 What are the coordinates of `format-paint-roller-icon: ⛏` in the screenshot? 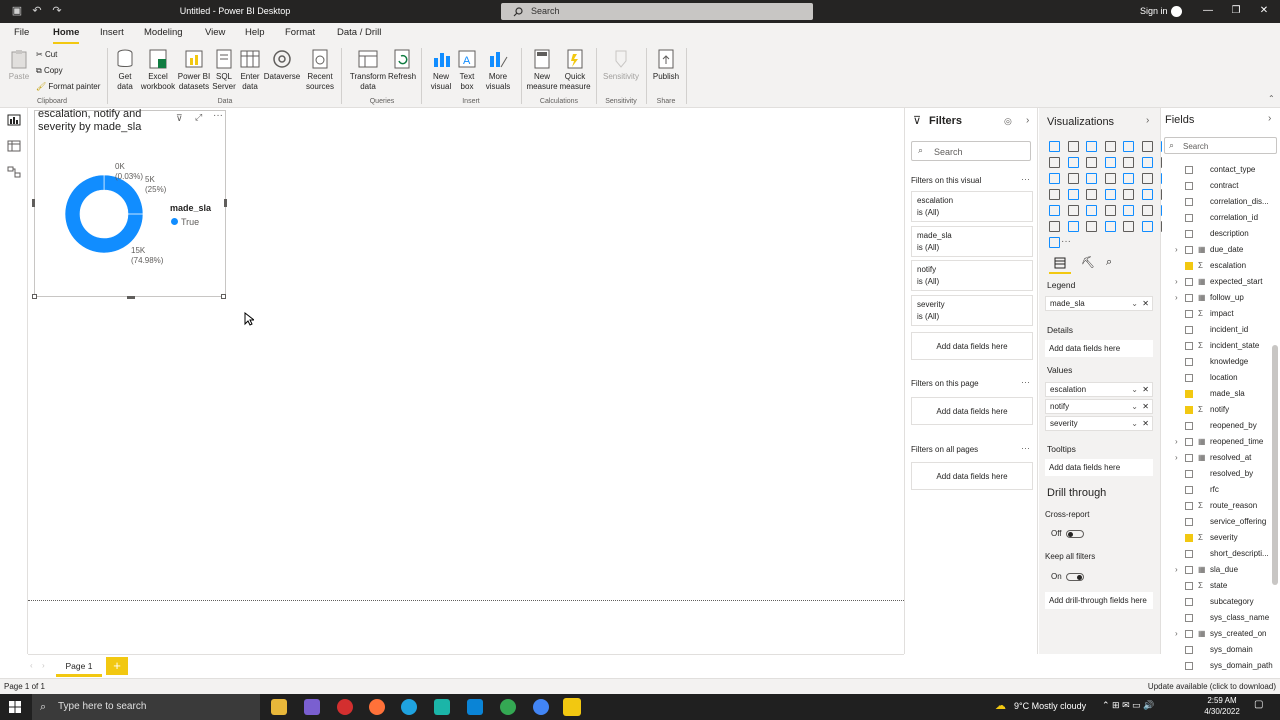 It's located at (1088, 262).